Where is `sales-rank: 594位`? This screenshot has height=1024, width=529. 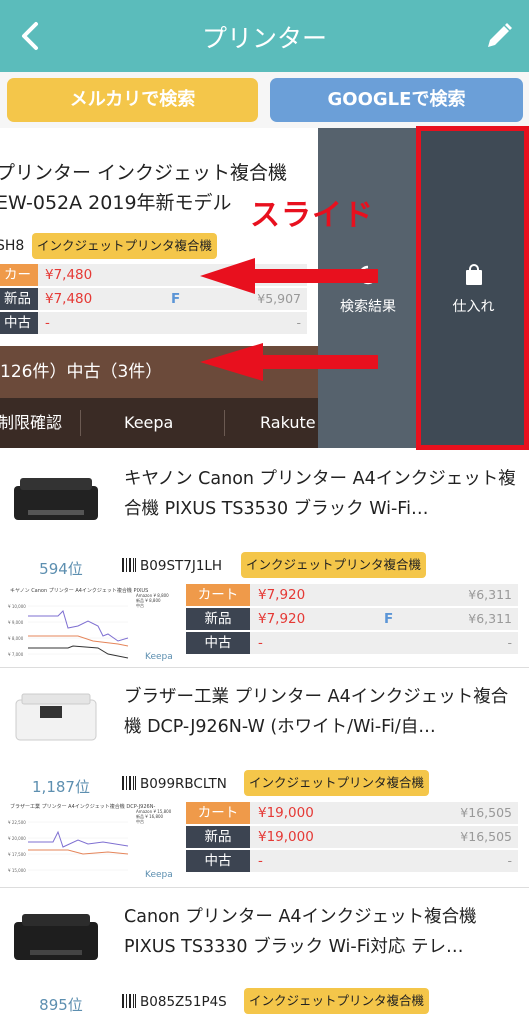
sales-rank: 594位 is located at coordinates (61, 569).